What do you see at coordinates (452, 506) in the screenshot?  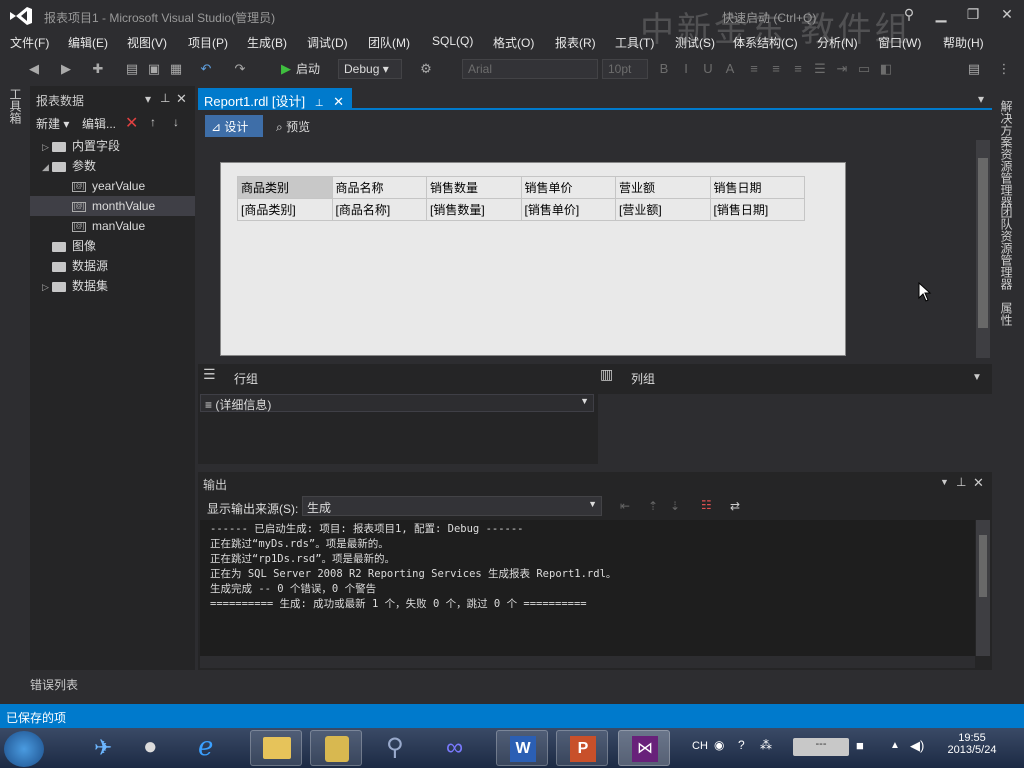 I see `output-source-dropdown: 生成 ▼` at bounding box center [452, 506].